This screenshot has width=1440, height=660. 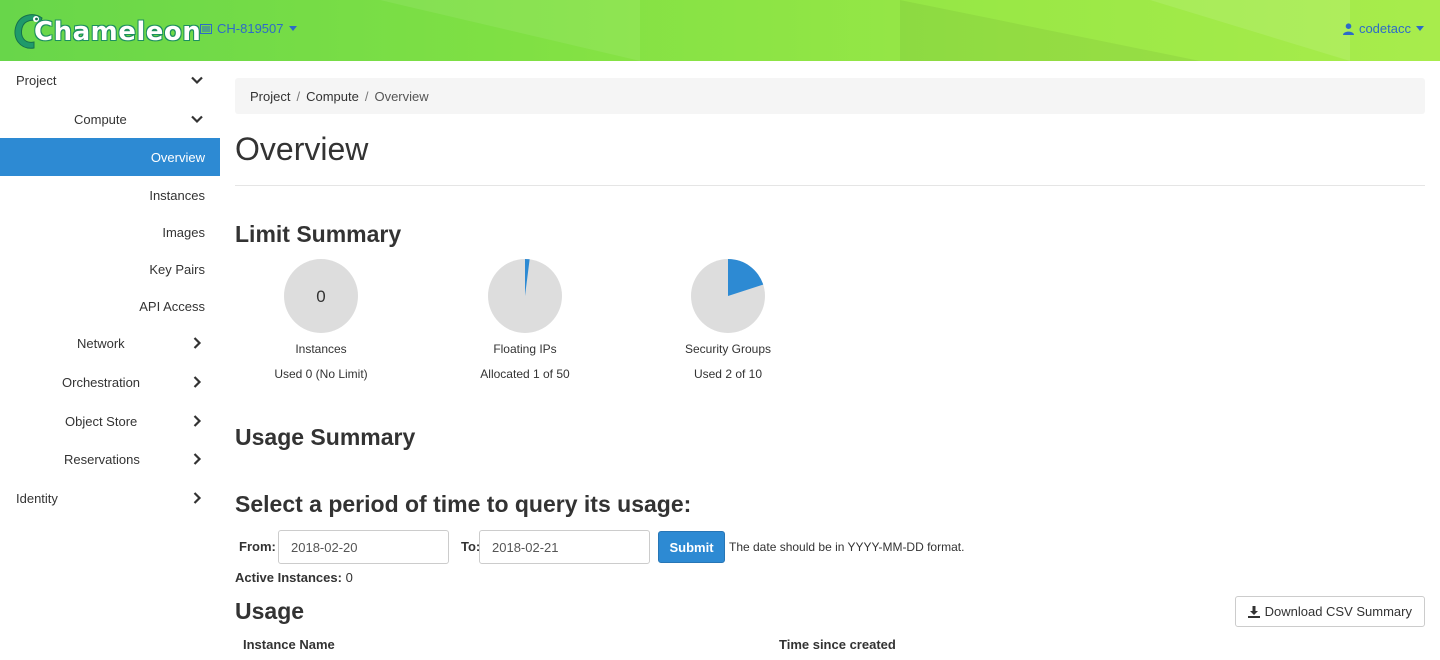 I want to click on sidebar-item-images: Images, so click(x=110, y=232).